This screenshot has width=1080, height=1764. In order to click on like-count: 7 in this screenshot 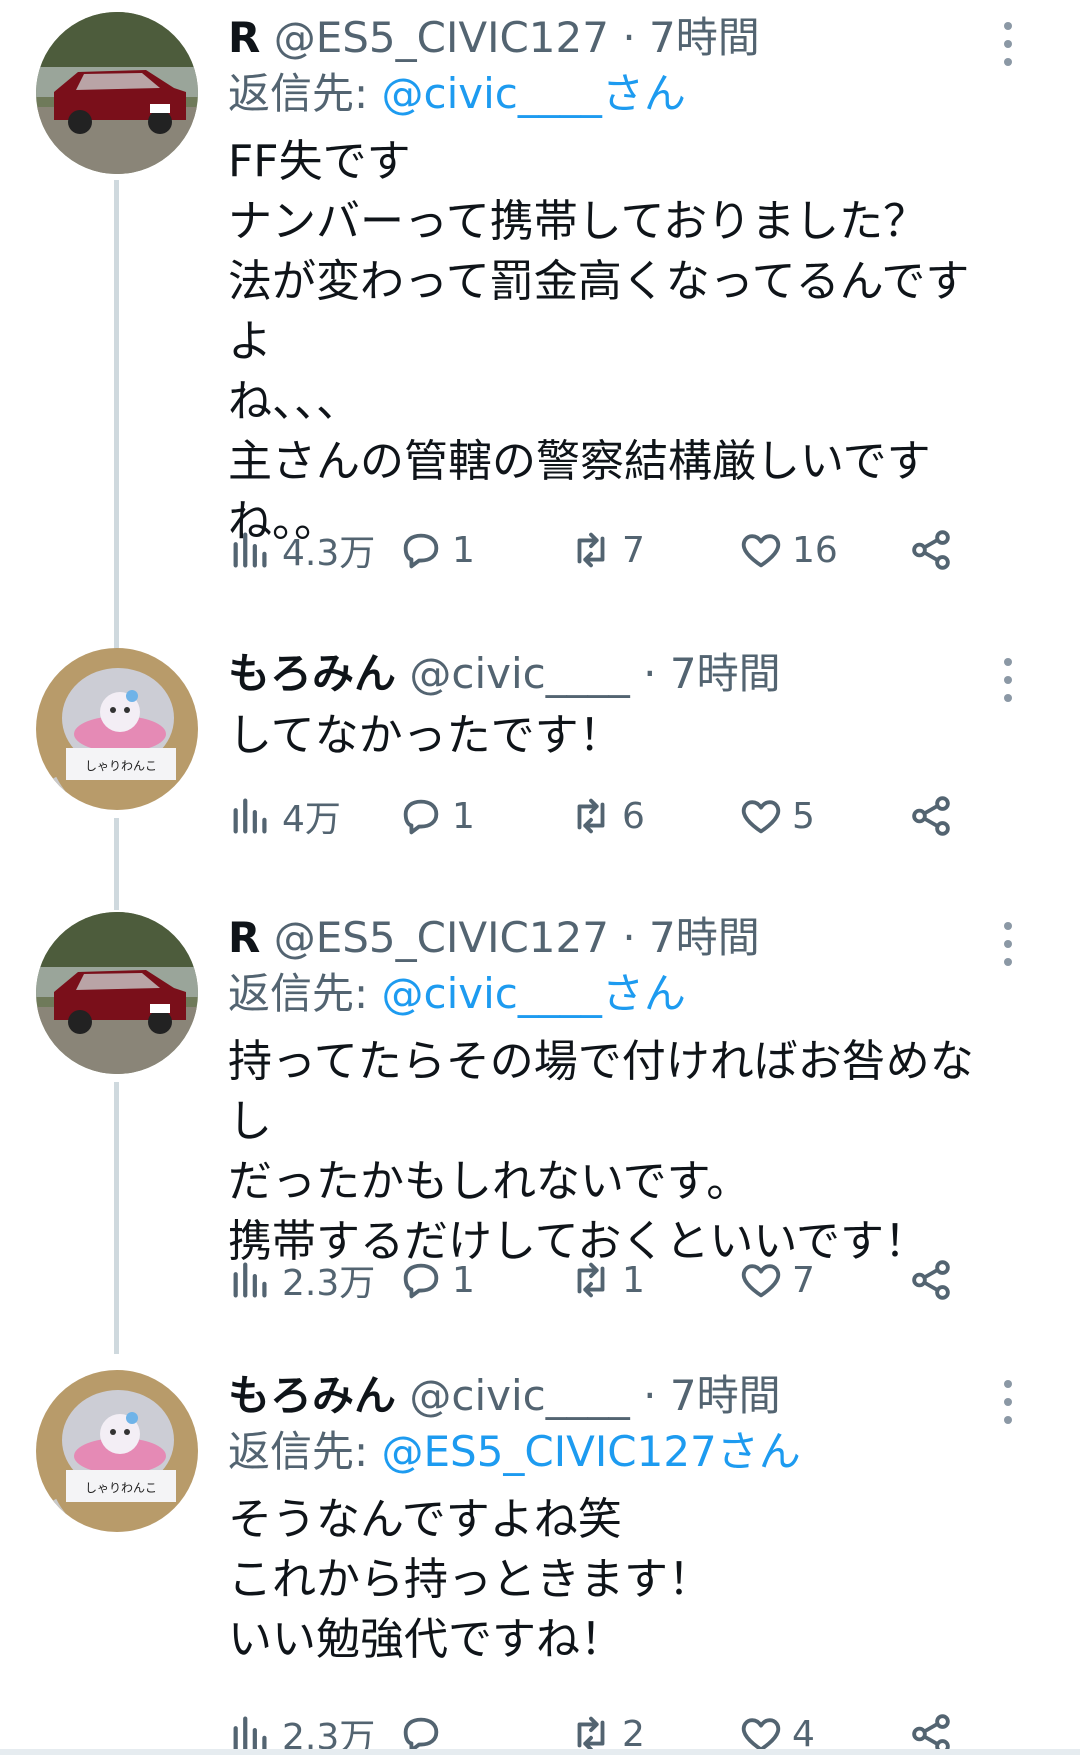, I will do `click(803, 1280)`.